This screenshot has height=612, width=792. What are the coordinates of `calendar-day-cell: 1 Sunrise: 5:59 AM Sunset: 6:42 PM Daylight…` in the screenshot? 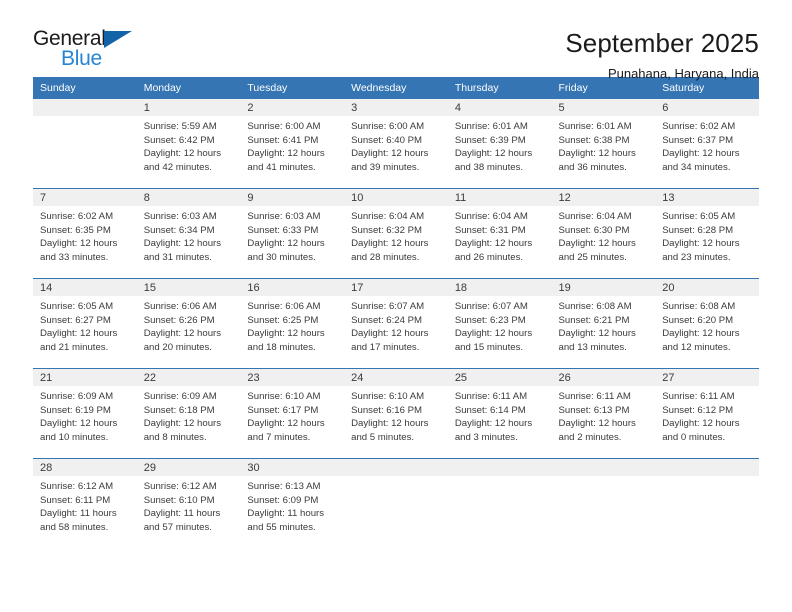 It's located at (188, 144).